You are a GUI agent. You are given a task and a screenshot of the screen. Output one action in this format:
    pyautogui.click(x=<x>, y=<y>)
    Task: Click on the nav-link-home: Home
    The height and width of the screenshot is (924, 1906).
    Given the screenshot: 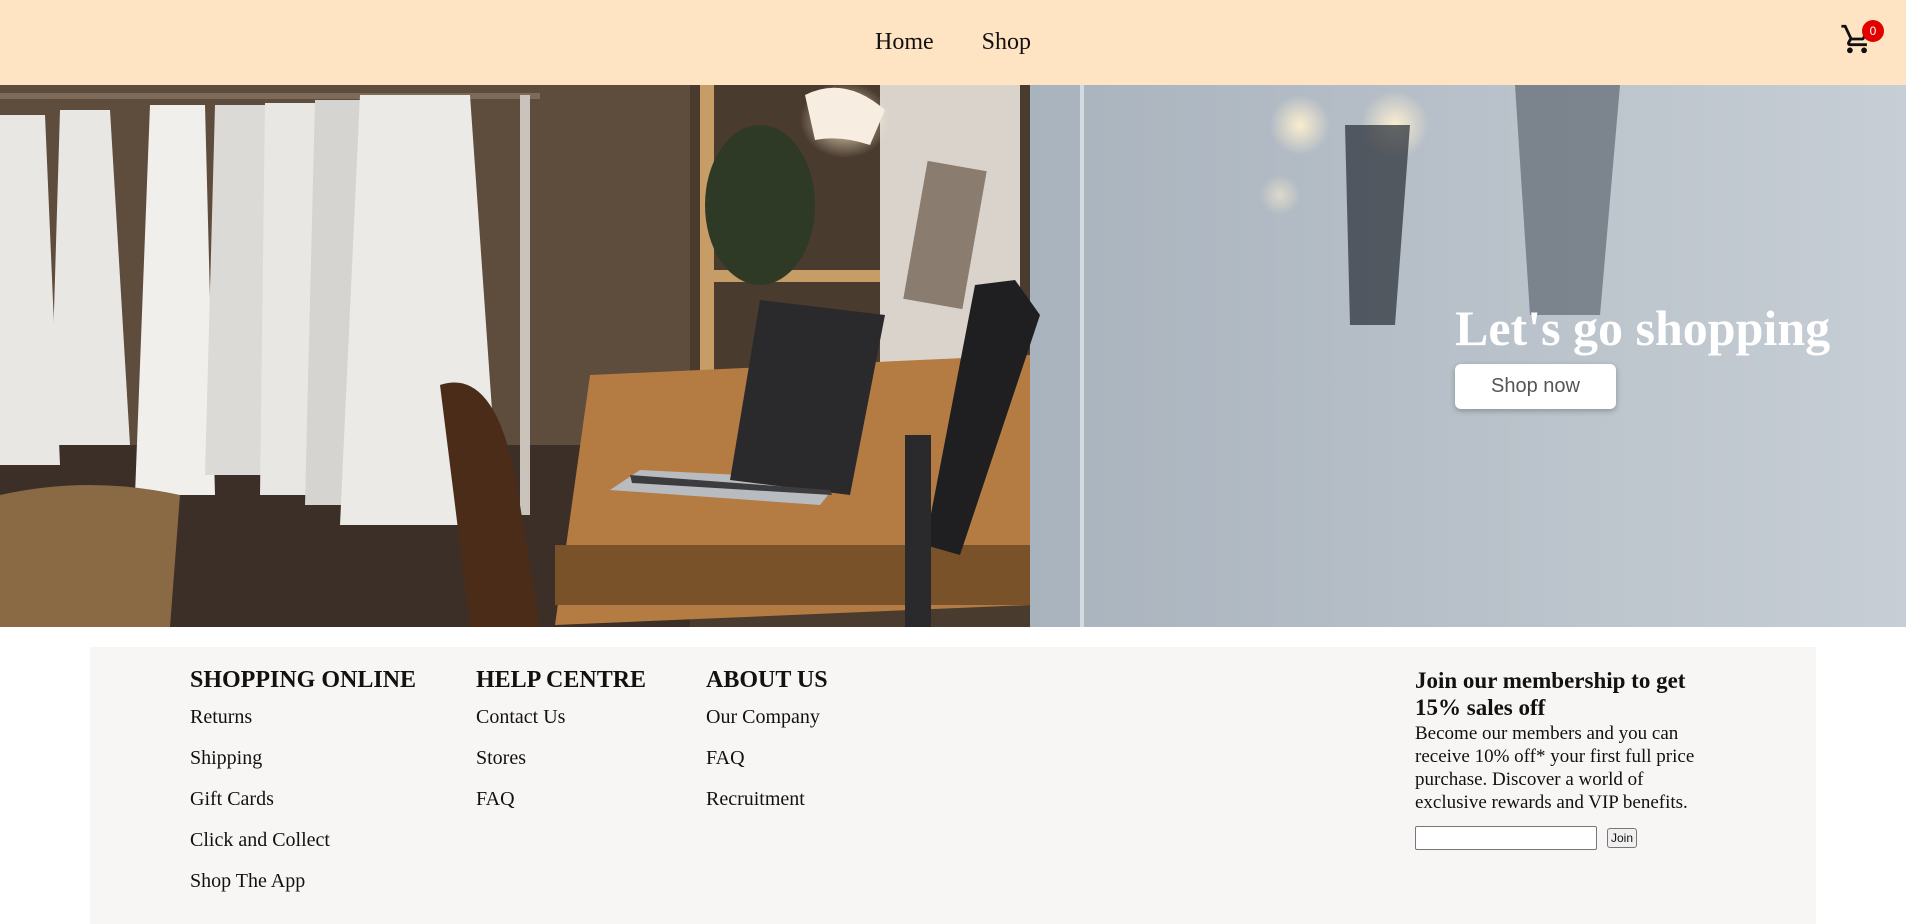 What is the action you would take?
    pyautogui.click(x=904, y=42)
    